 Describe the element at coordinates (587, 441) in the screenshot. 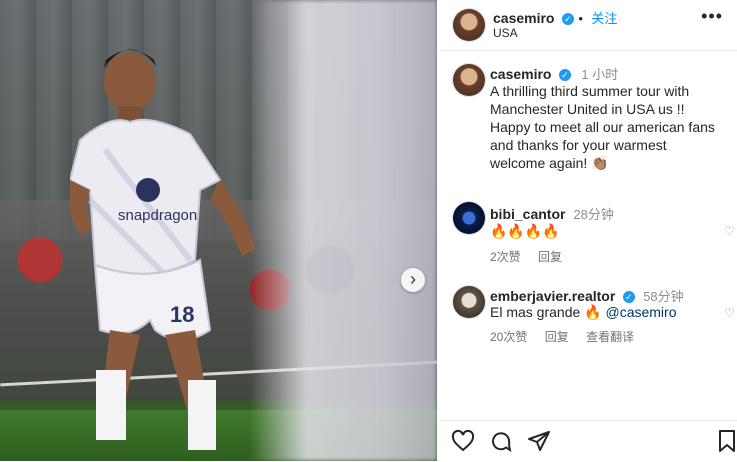

I see `action-bar` at that location.